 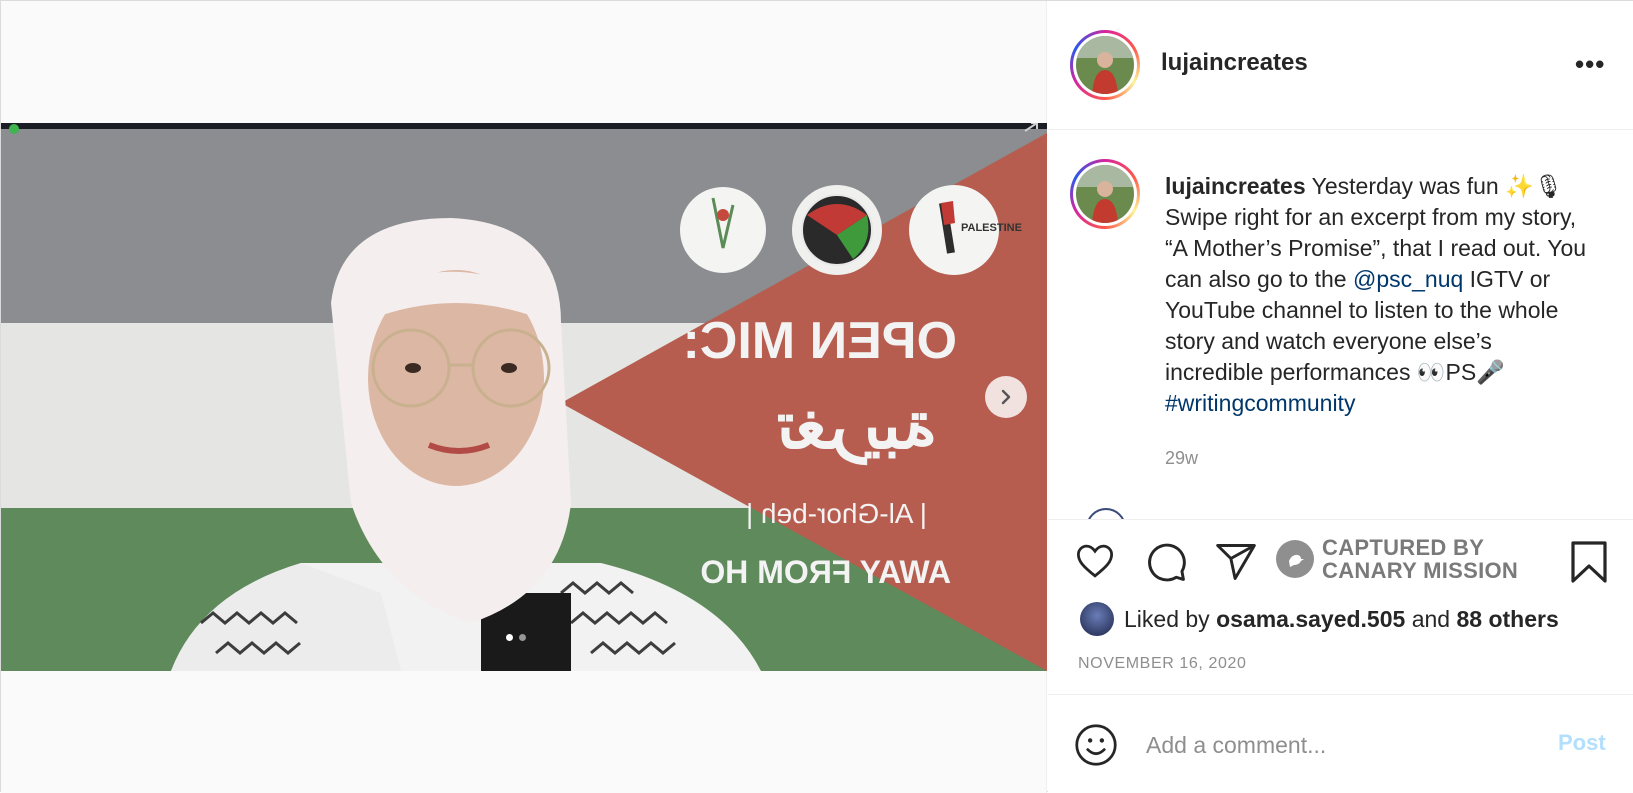 I want to click on likes-middle: and, so click(x=1431, y=618).